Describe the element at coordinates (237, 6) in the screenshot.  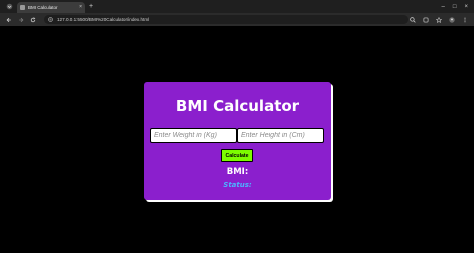
I see `tab-strip: BMI Calculator × + – □ ×` at that location.